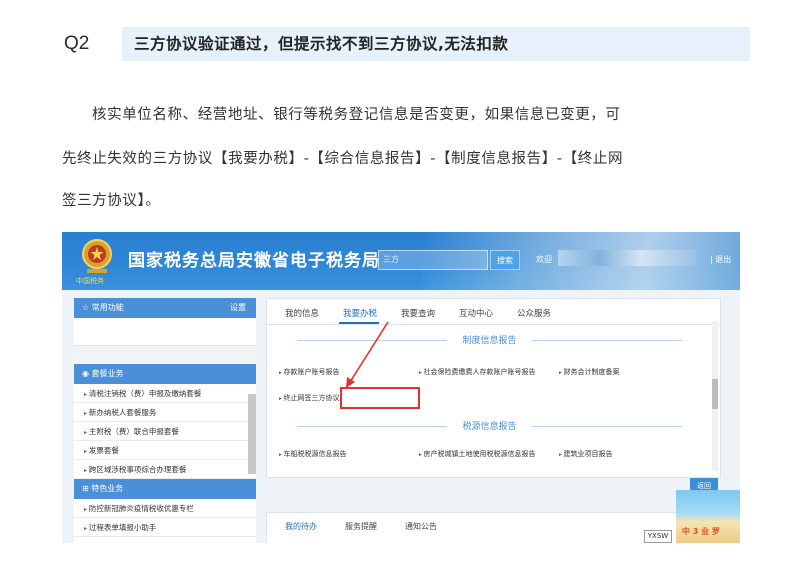  Describe the element at coordinates (165, 489) in the screenshot. I see `special-services-header: ⊞ 特色业务` at that location.